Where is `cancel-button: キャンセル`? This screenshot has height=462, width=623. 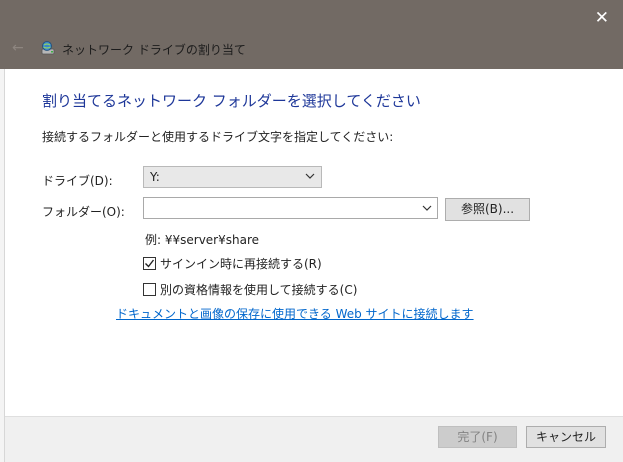 cancel-button: キャンセル is located at coordinates (566, 437).